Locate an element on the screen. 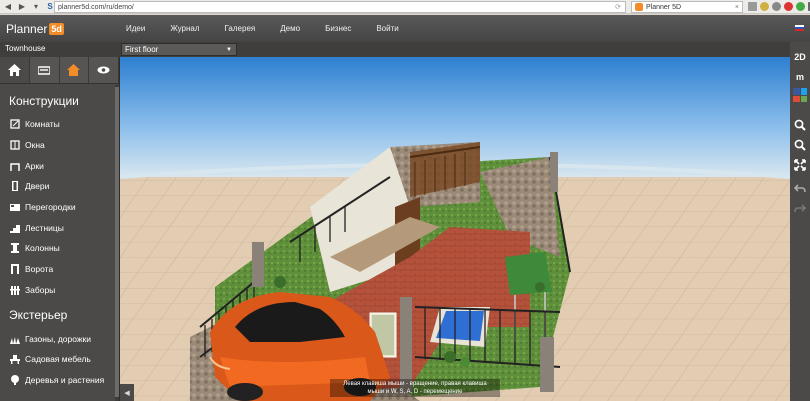 The height and width of the screenshot is (401, 810). language-flag-icon is located at coordinates (799, 28).